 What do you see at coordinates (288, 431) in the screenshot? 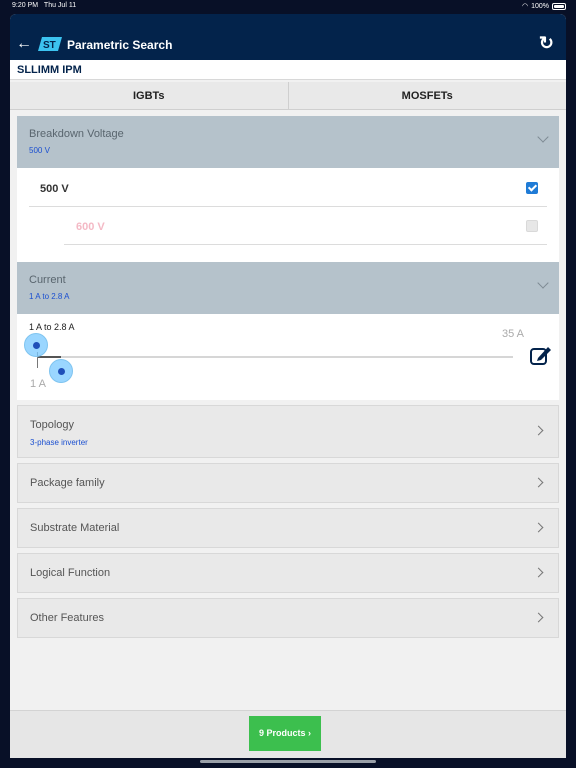
I see `topology-filter: Topology 3-phase inverter` at bounding box center [288, 431].